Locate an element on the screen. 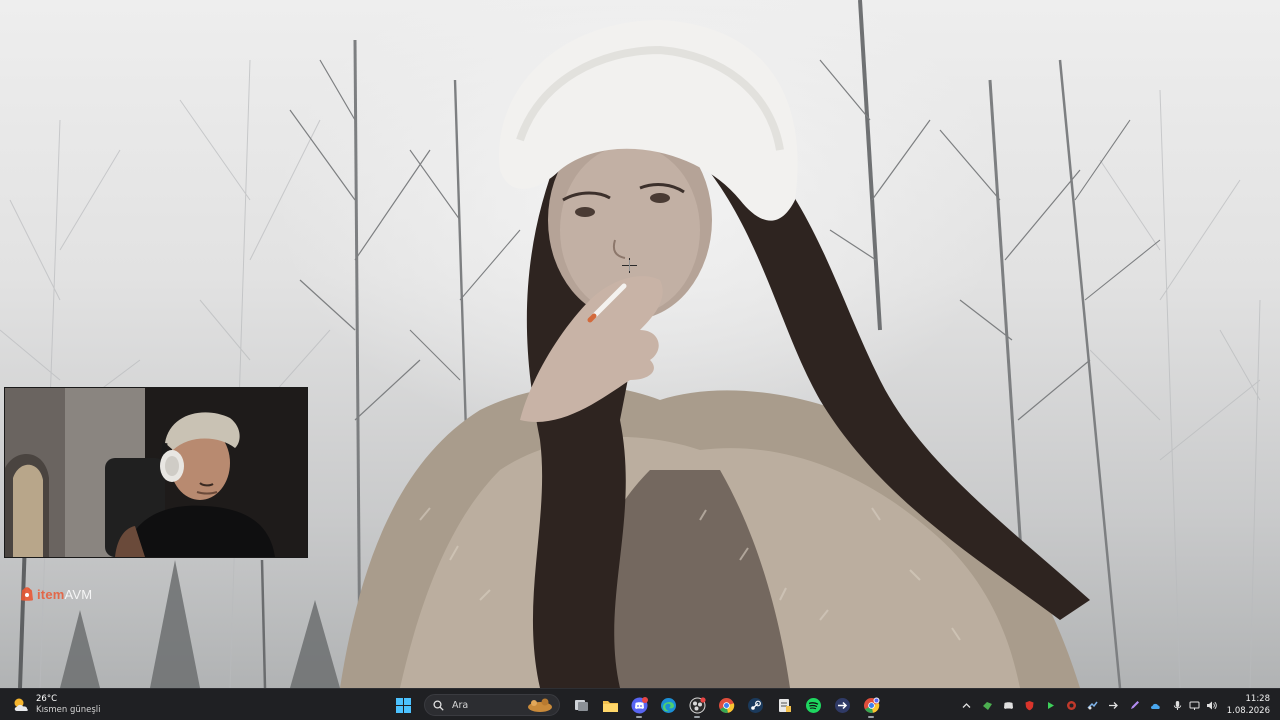 This screenshot has height=720, width=1280. obs-icon is located at coordinates (697, 704).